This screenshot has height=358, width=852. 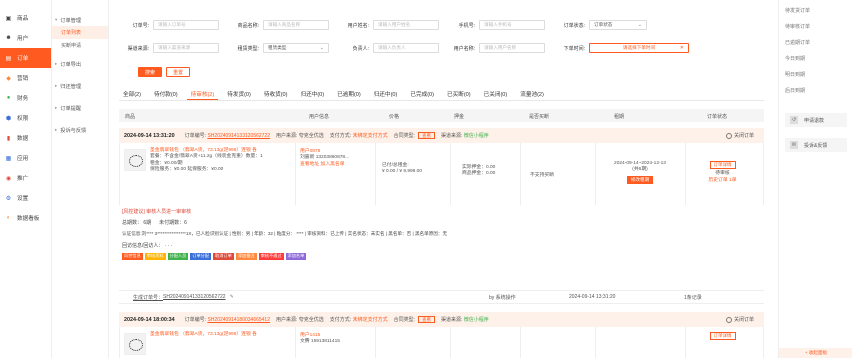 What do you see at coordinates (496, 94) in the screenshot?
I see `tab-closed: 已关闭(0)` at bounding box center [496, 94].